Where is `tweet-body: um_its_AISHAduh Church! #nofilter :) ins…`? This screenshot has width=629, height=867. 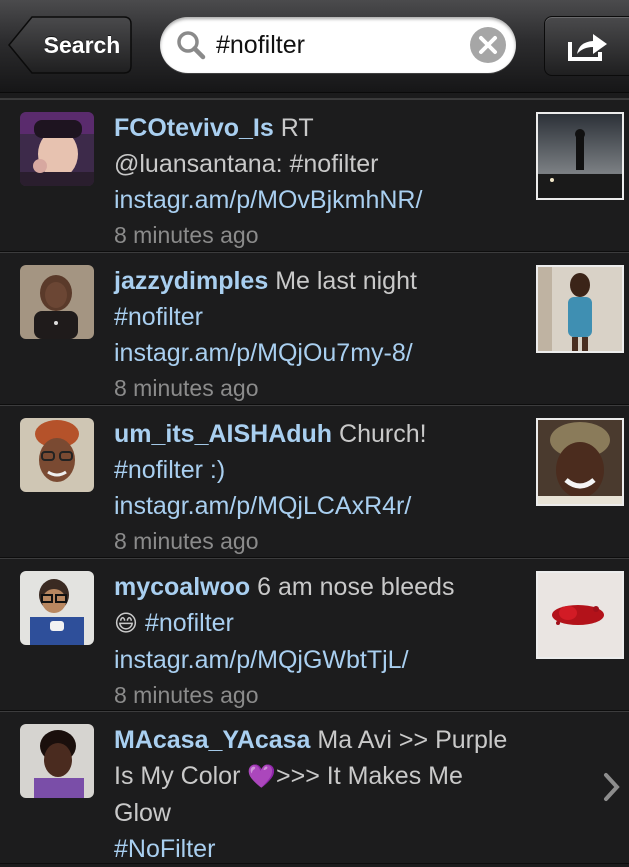
tweet-body: um_its_AISHAduh Church! #nofilter :) ins… is located at coordinates (316, 487).